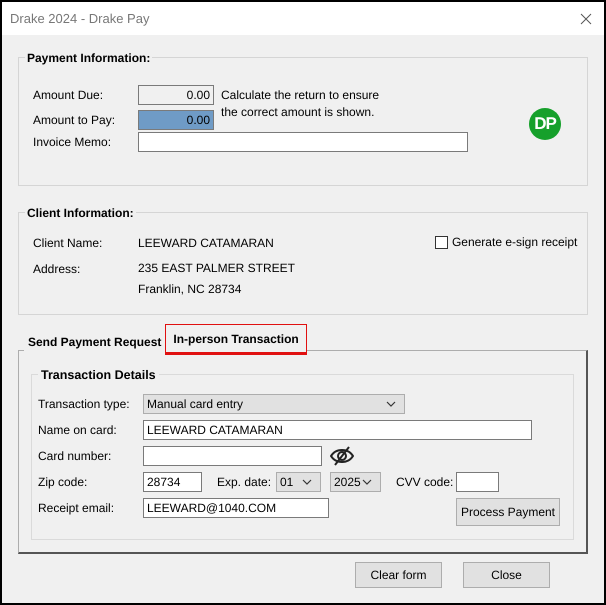  What do you see at coordinates (337, 430) in the screenshot?
I see `name-on-card-field: LEEWARD CATAMARAN` at bounding box center [337, 430].